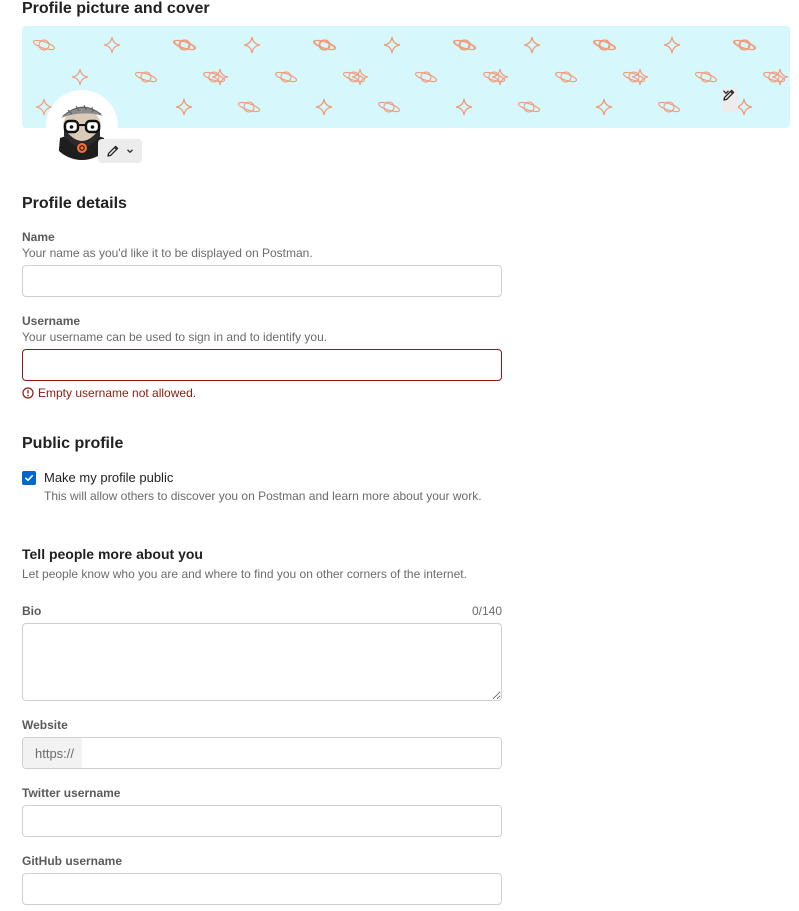 This screenshot has width=799, height=911. What do you see at coordinates (291, 753) in the screenshot?
I see `website-input` at bounding box center [291, 753].